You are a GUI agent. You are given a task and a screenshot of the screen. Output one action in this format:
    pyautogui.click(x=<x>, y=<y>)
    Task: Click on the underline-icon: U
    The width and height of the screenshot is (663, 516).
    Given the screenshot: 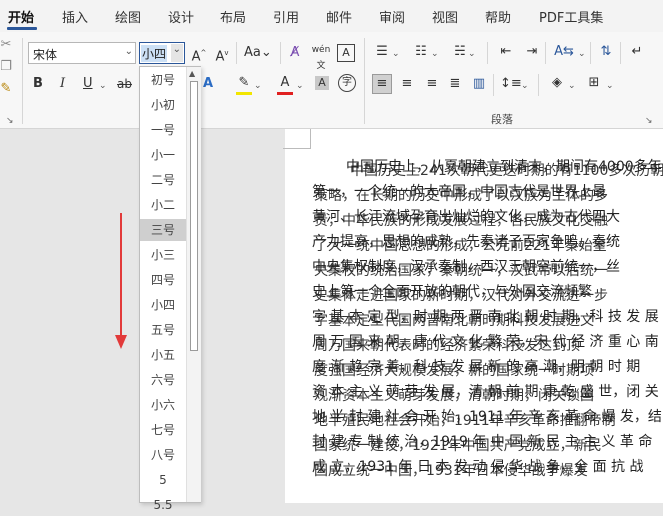 What is the action you would take?
    pyautogui.click(x=88, y=84)
    